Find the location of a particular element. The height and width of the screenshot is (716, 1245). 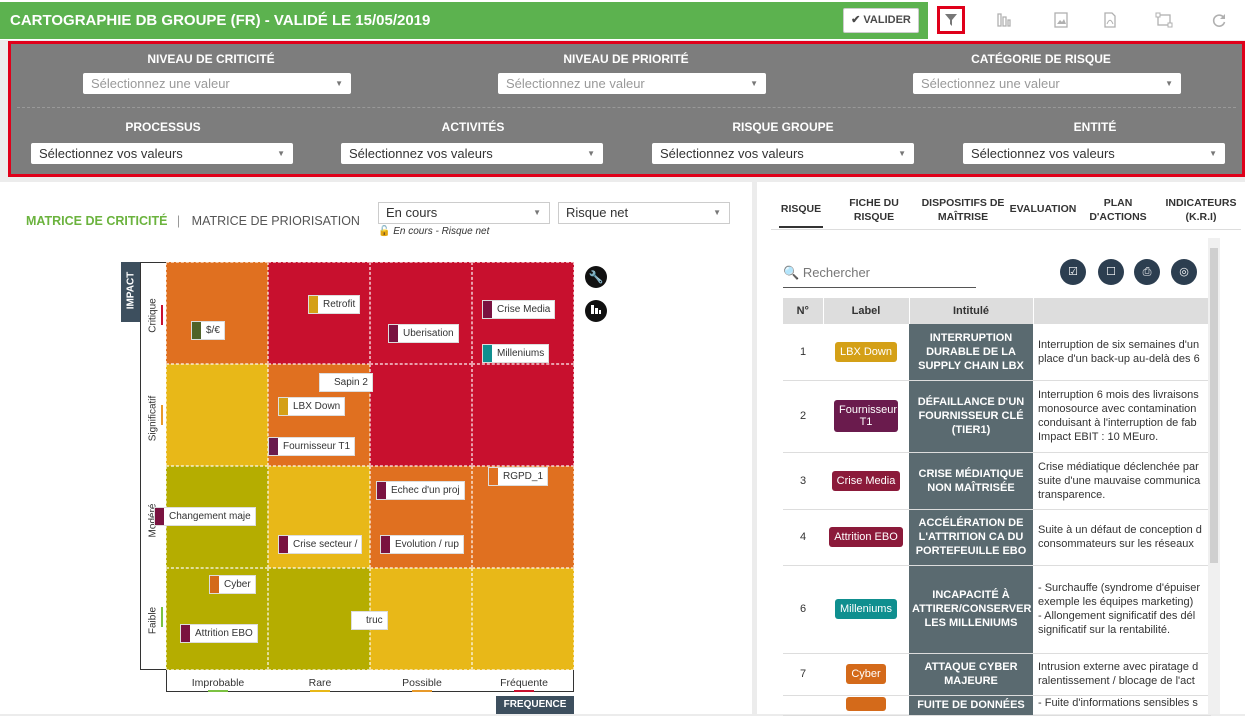

tab-indicateurs: INDICATEURS (K.R.I) is located at coordinates (1201, 210).